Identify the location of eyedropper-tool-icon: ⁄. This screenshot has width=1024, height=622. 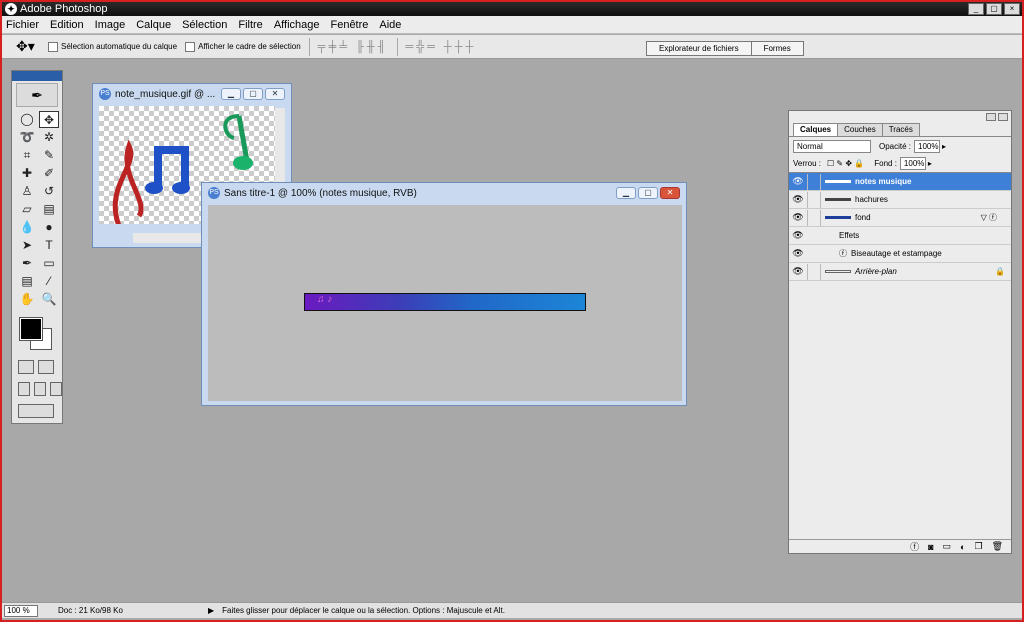
(49, 281).